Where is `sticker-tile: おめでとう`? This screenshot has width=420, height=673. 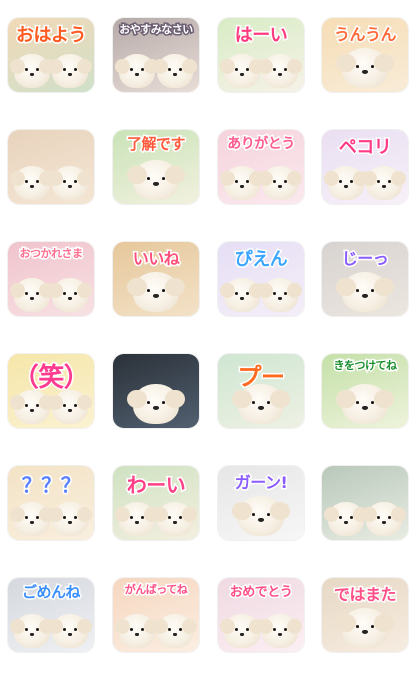
sticker-tile: おめでとう is located at coordinates (261, 615).